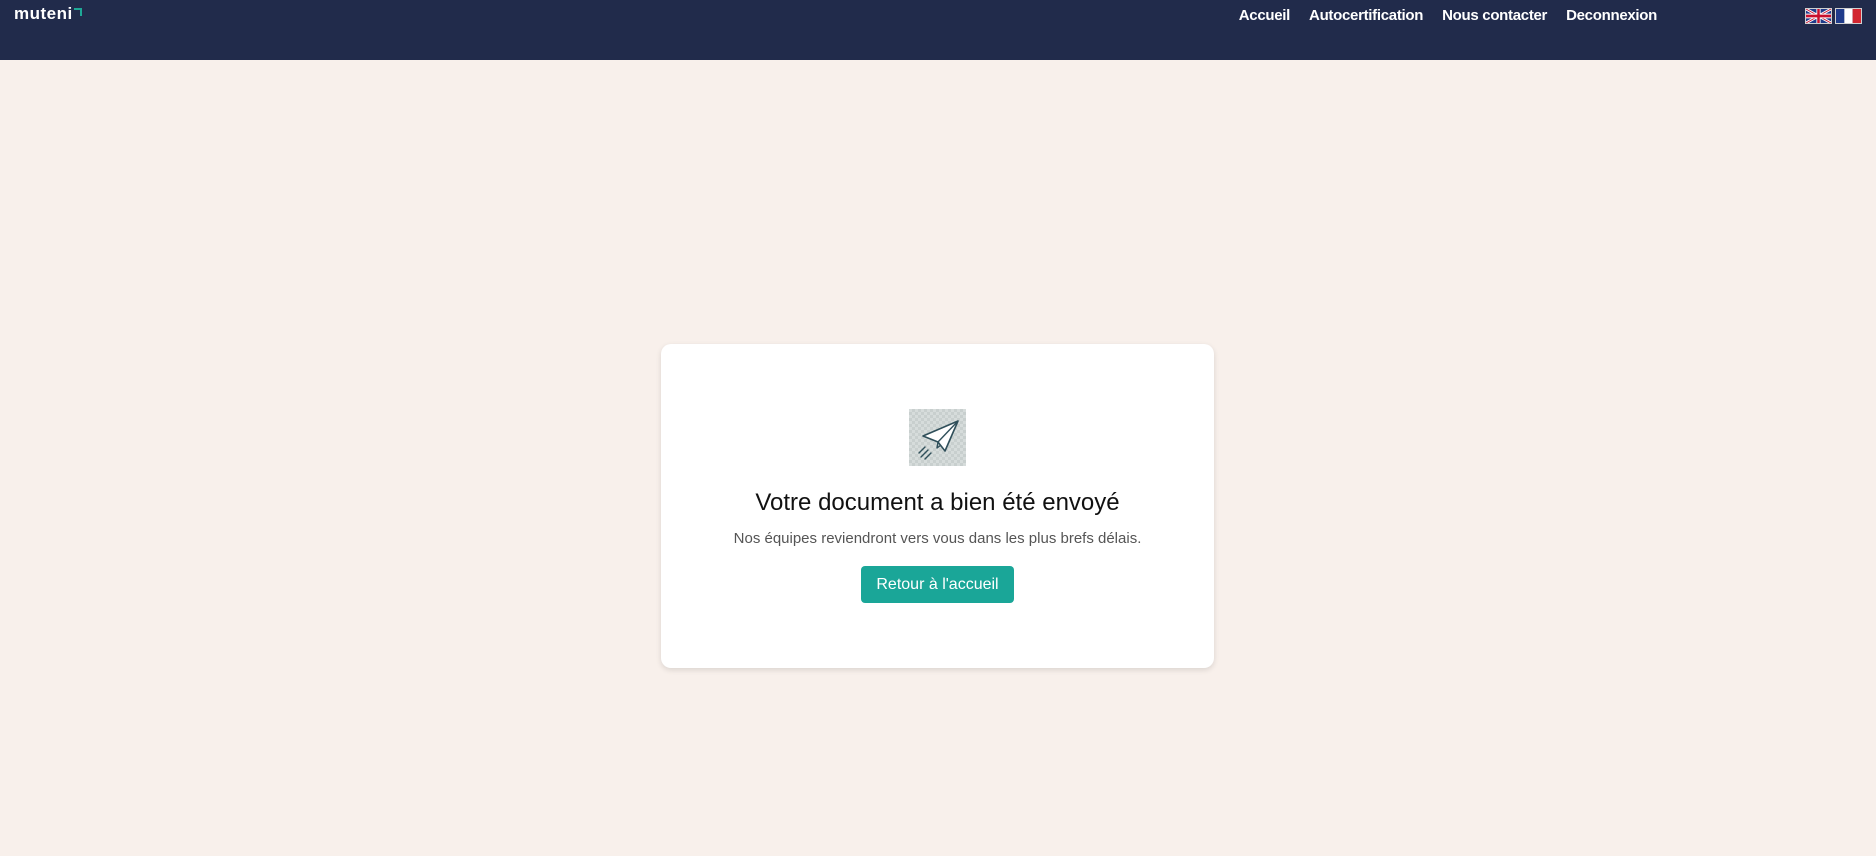 The image size is (1876, 856). What do you see at coordinates (1366, 15) in the screenshot?
I see `nav-item-autocertification: Autocertification` at bounding box center [1366, 15].